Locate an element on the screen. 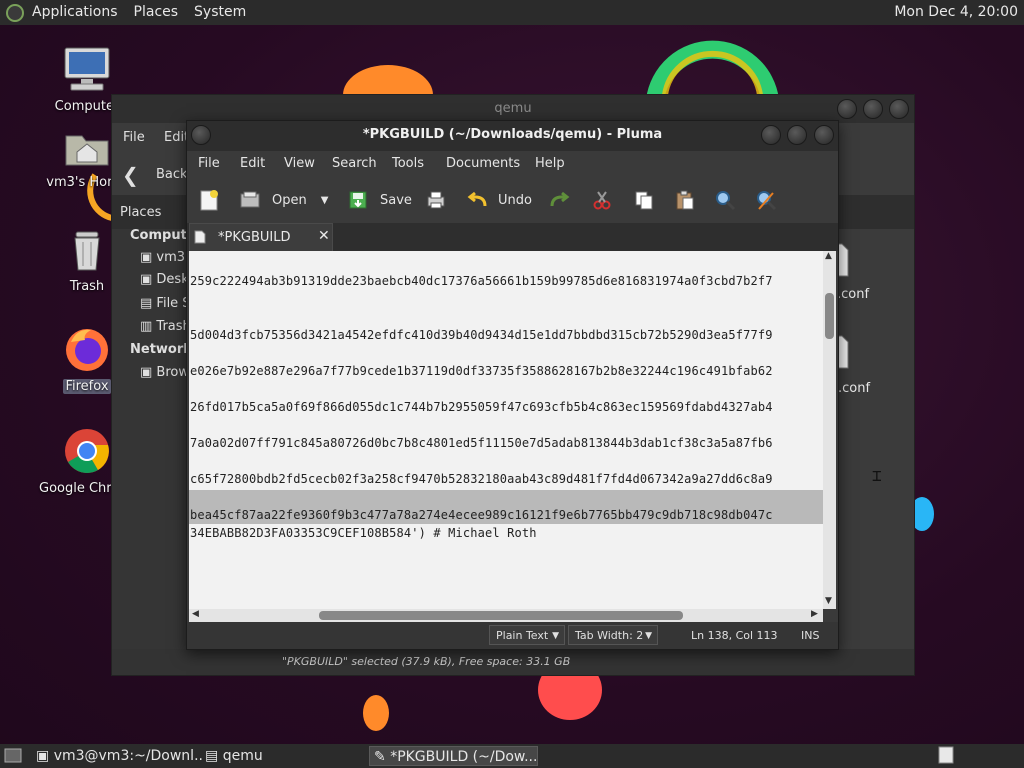 The height and width of the screenshot is (768, 1024). window-title: *PKGBUILD (~/Downloads/qemu) - Pluma is located at coordinates (512, 136).